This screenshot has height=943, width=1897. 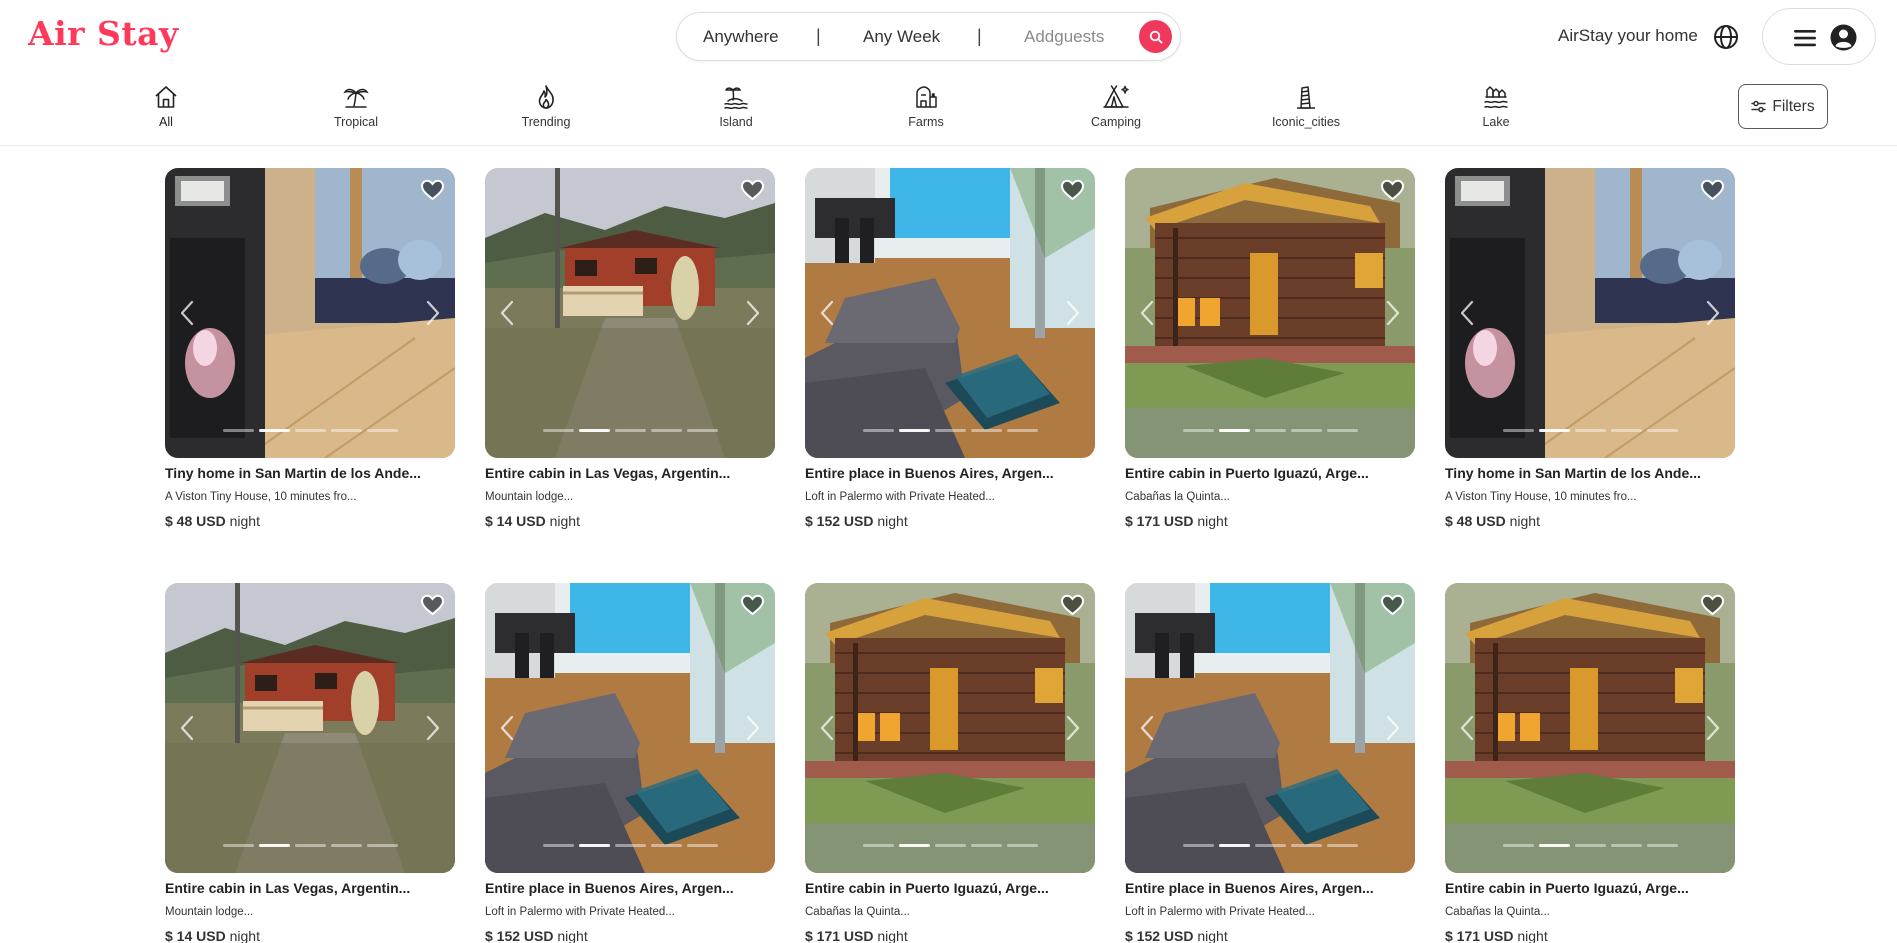 I want to click on host-your-home-link: AirStay your home, so click(x=1628, y=36).